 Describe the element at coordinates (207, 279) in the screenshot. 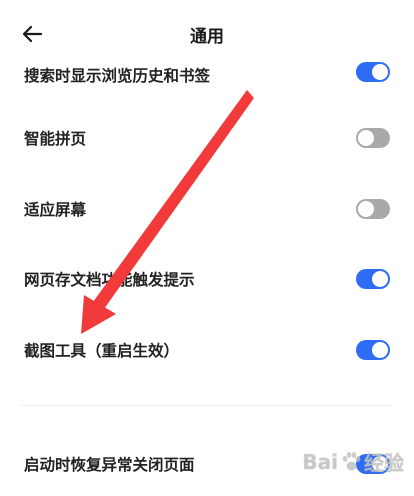

I see `setting-row-save-document-prompt: 网页存文档功能触发提示` at that location.